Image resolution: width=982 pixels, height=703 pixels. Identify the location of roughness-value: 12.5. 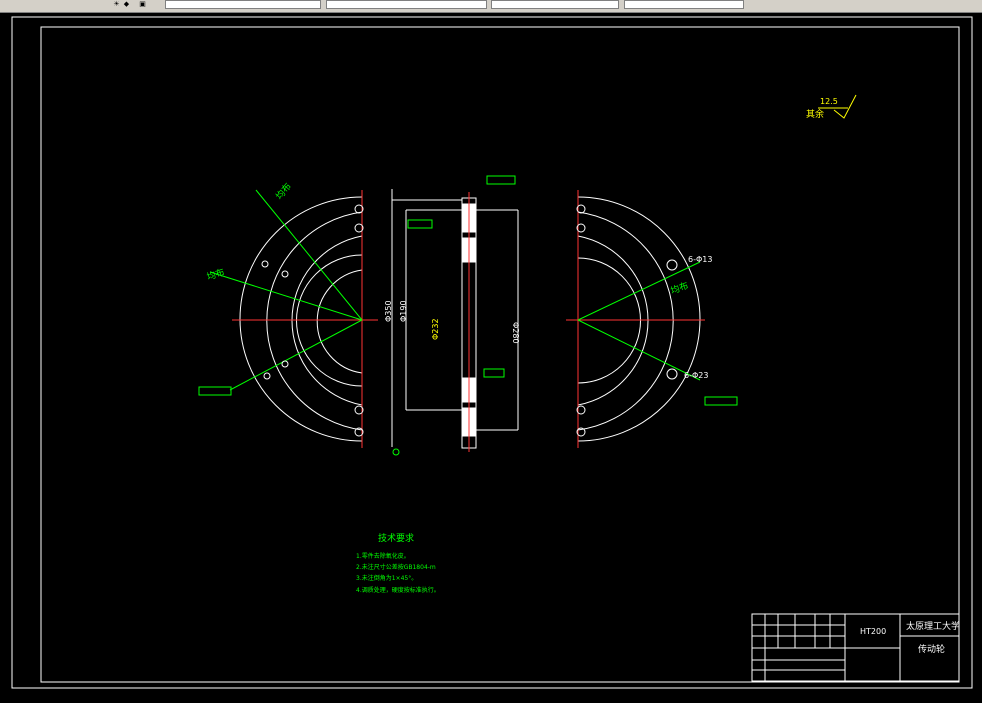
(829, 101).